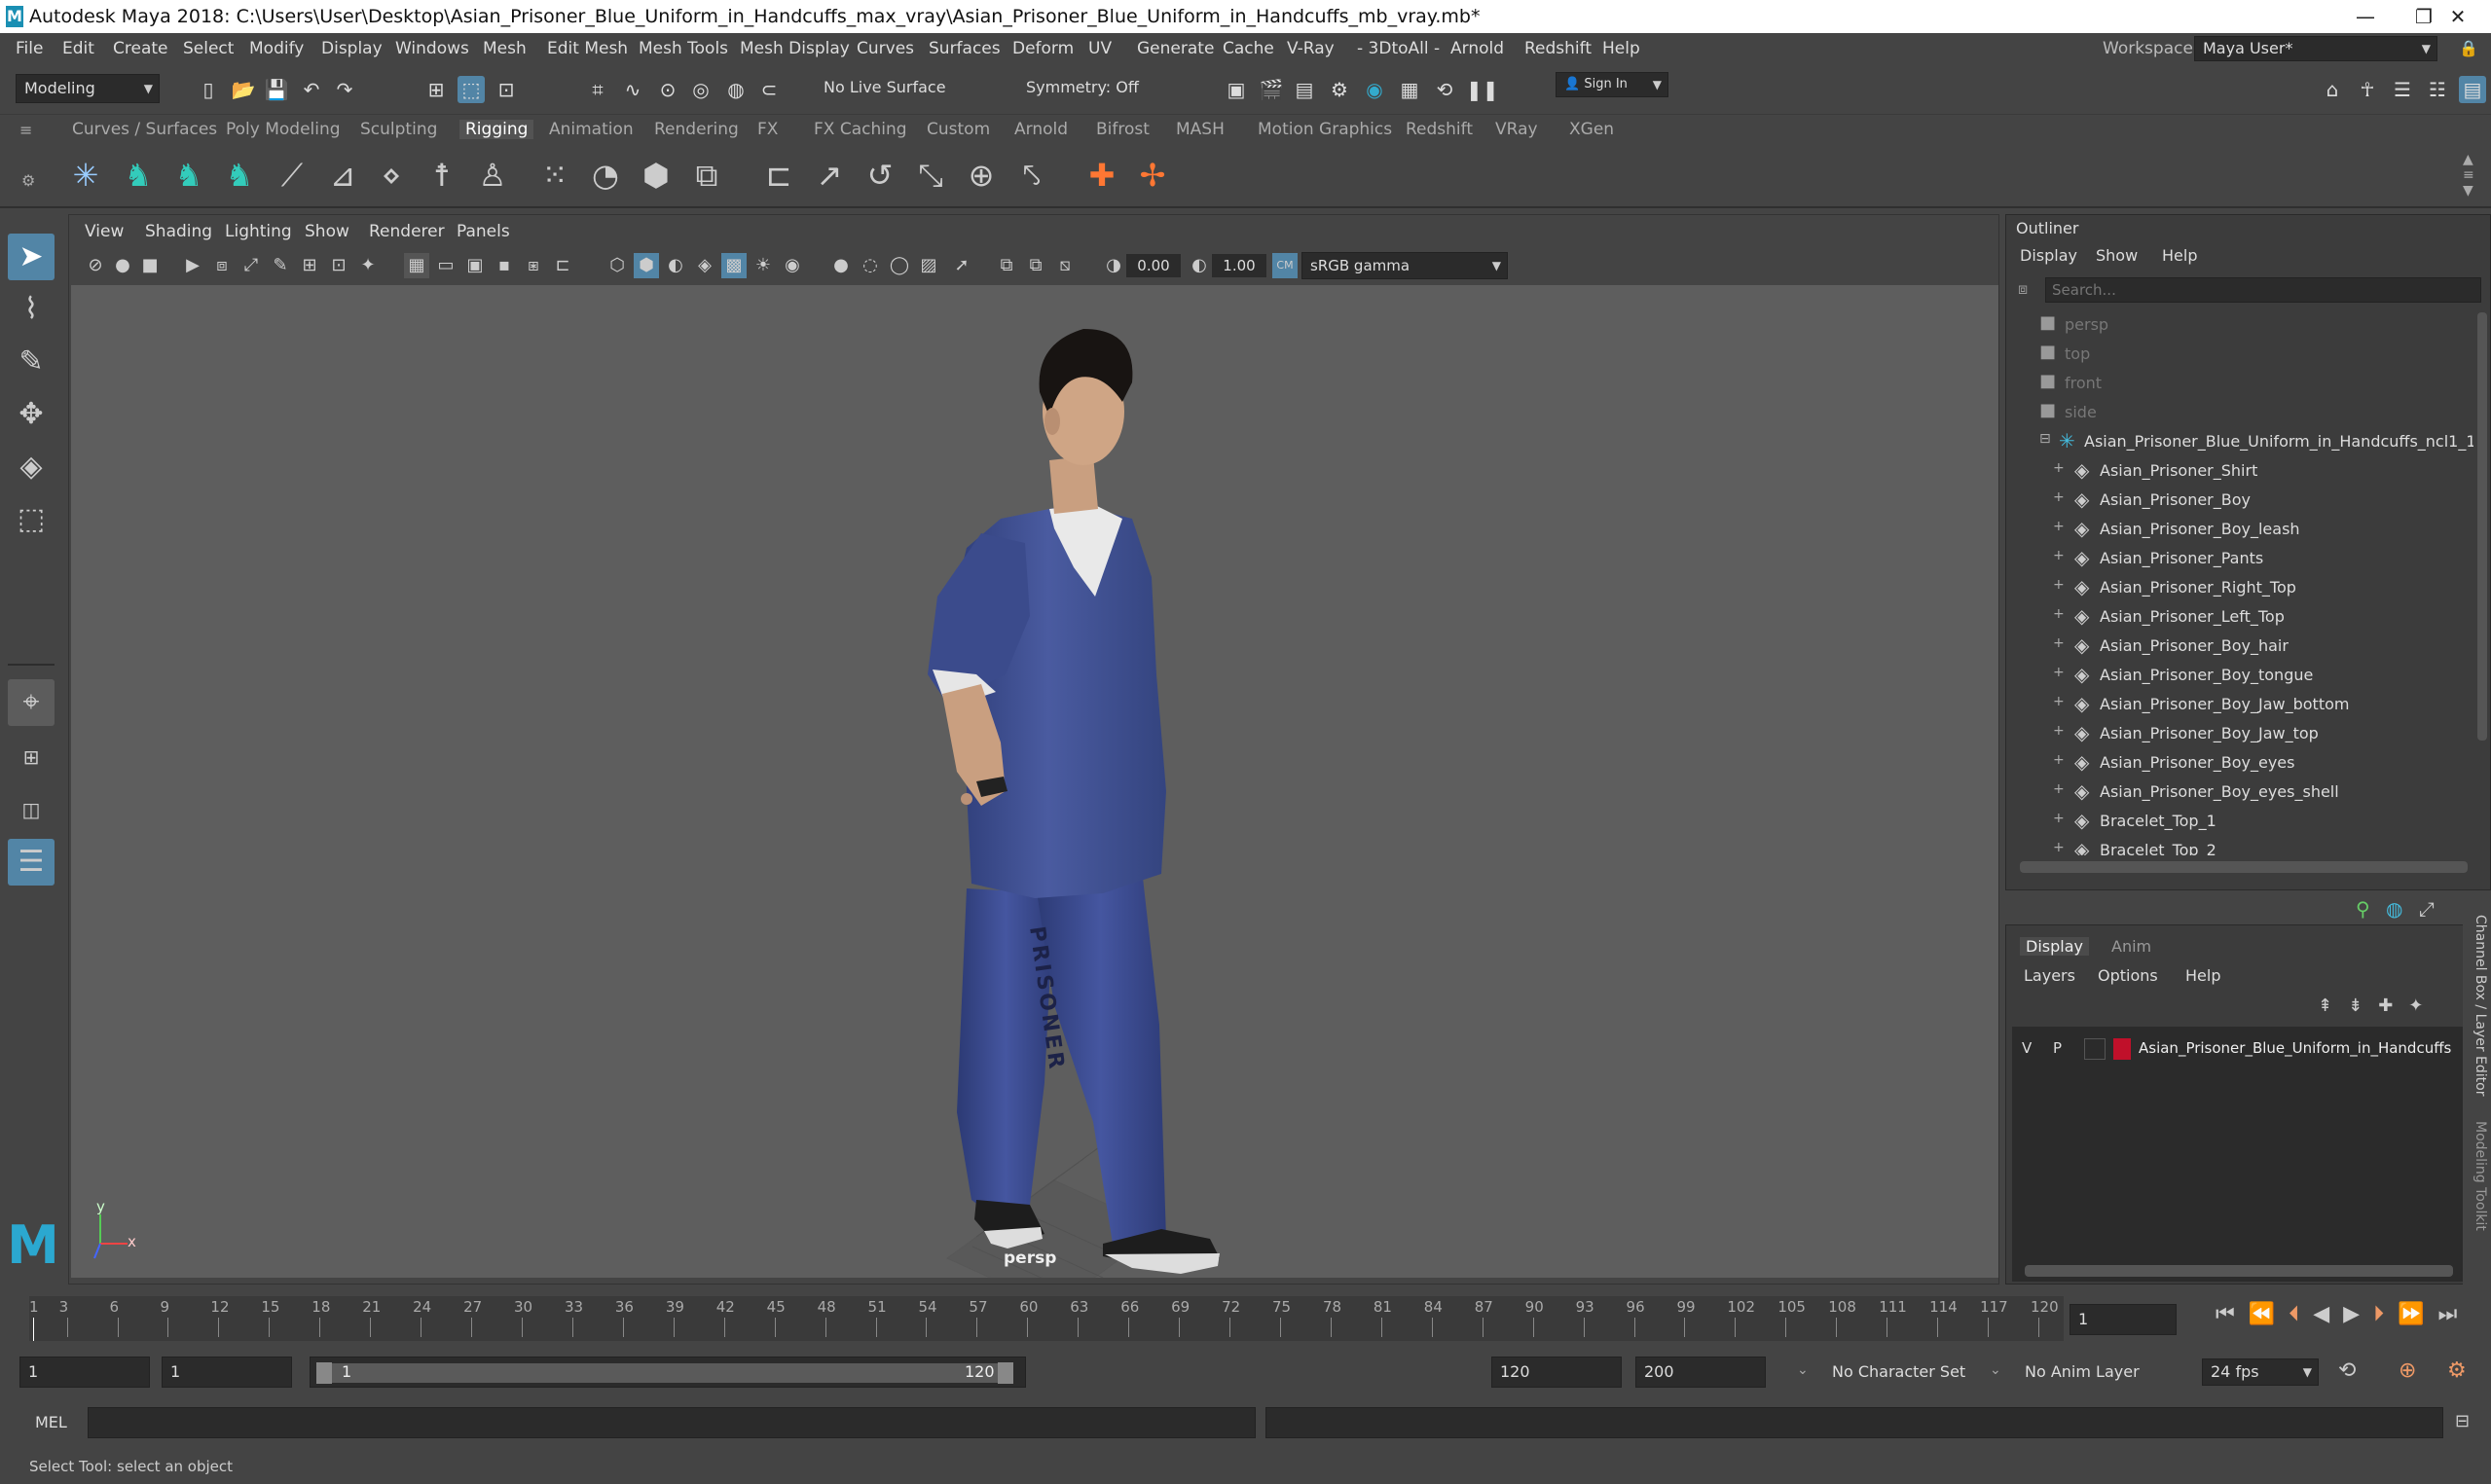 The height and width of the screenshot is (1484, 2491). I want to click on channel-hyper-icon: ⤢, so click(2427, 909).